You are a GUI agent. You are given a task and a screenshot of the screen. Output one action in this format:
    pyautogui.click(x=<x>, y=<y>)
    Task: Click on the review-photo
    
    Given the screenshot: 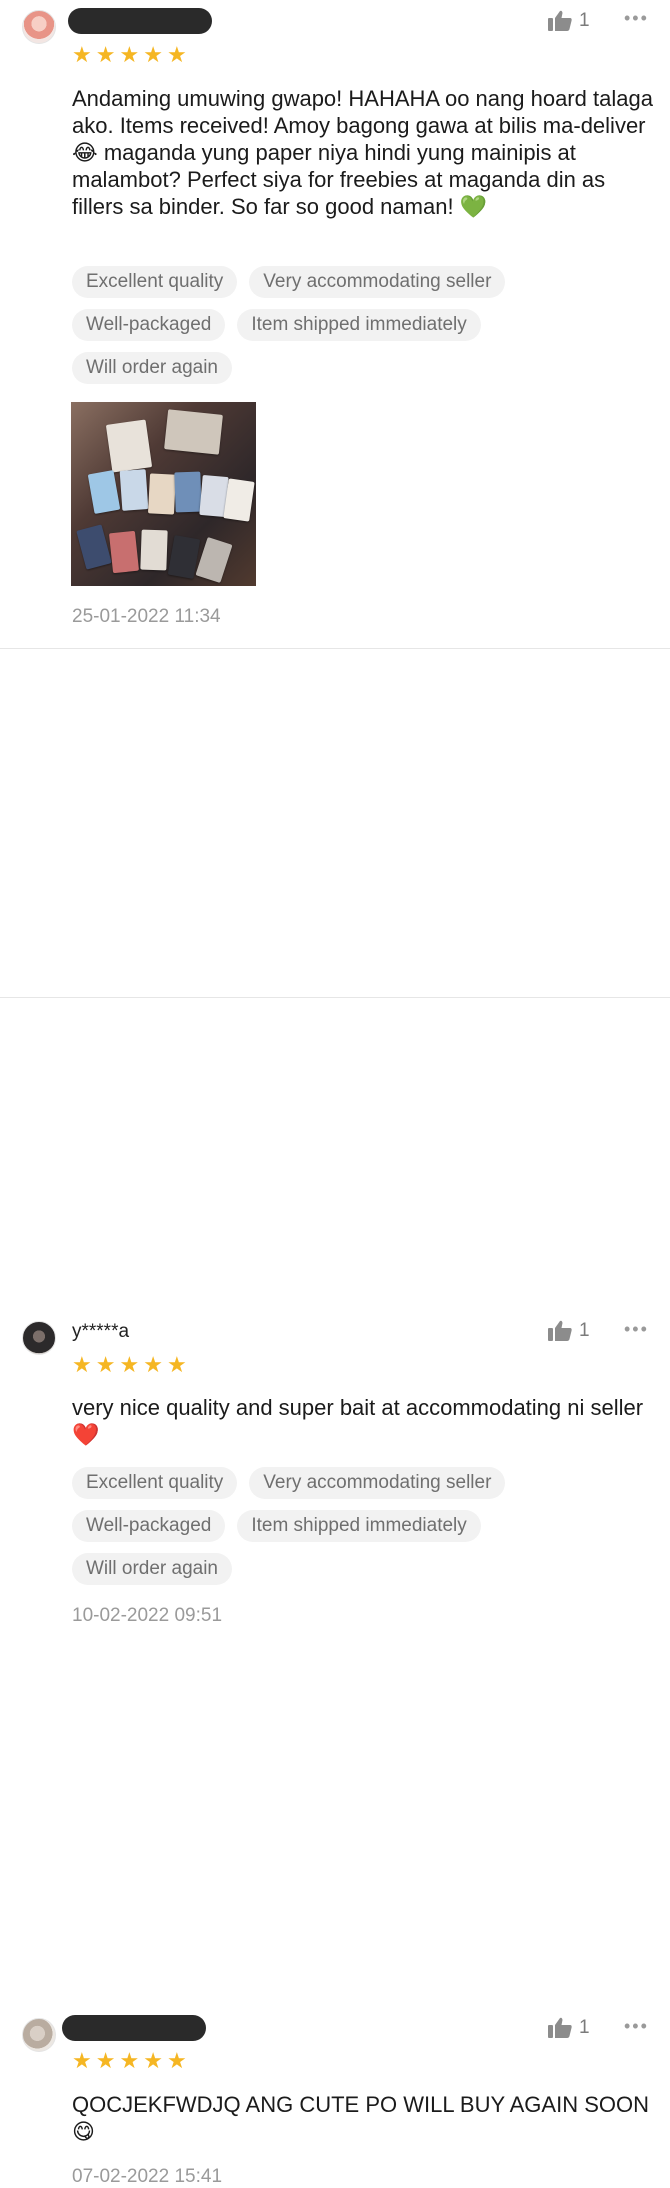 What is the action you would take?
    pyautogui.click(x=163, y=494)
    